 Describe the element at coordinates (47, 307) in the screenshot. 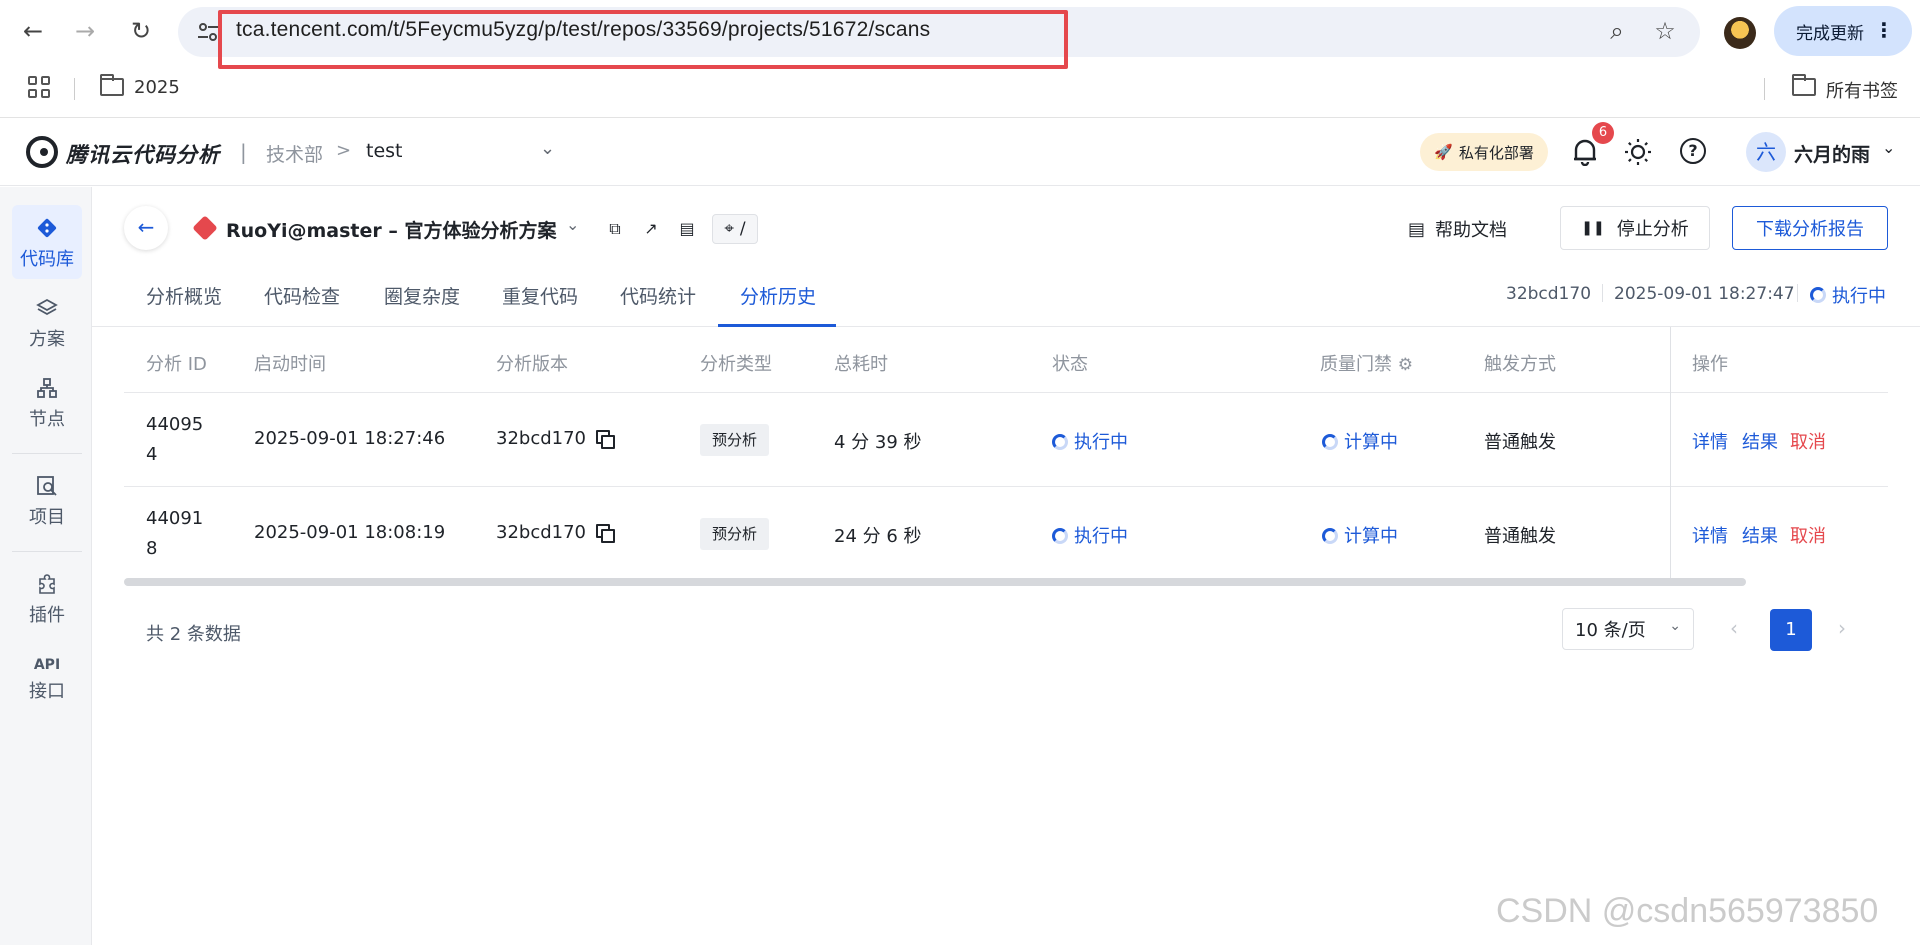

I see `layers-icon` at that location.